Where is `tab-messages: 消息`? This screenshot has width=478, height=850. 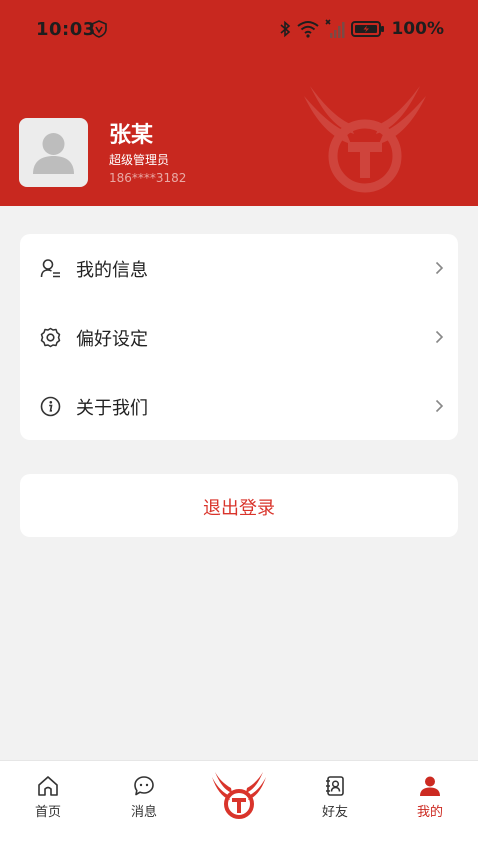
tab-messages: 消息 is located at coordinates (144, 796).